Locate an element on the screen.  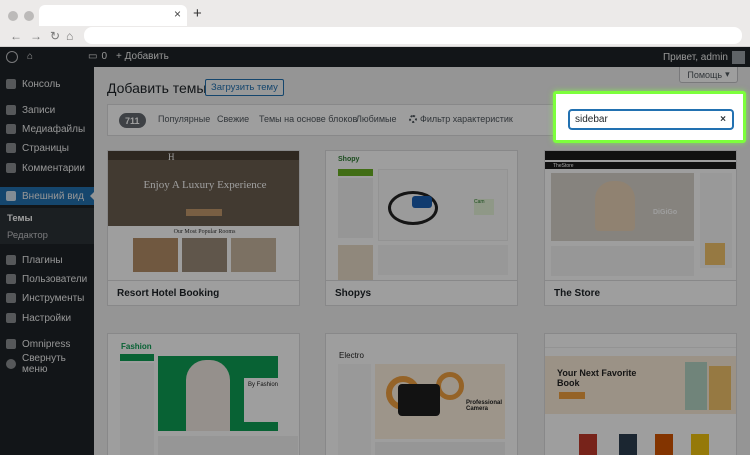
clear-search-icon: × is located at coordinates (723, 119).